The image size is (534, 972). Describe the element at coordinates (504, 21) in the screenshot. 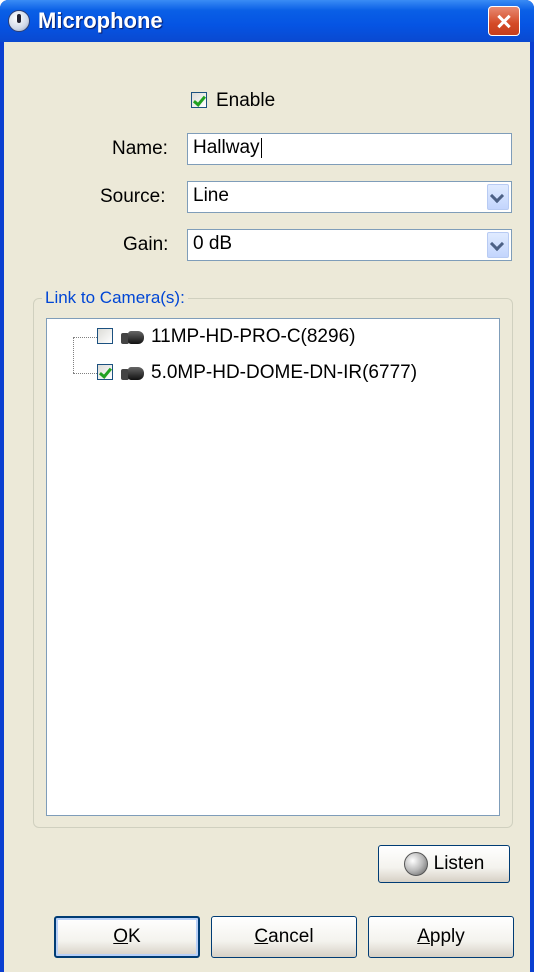

I see `close-button` at that location.